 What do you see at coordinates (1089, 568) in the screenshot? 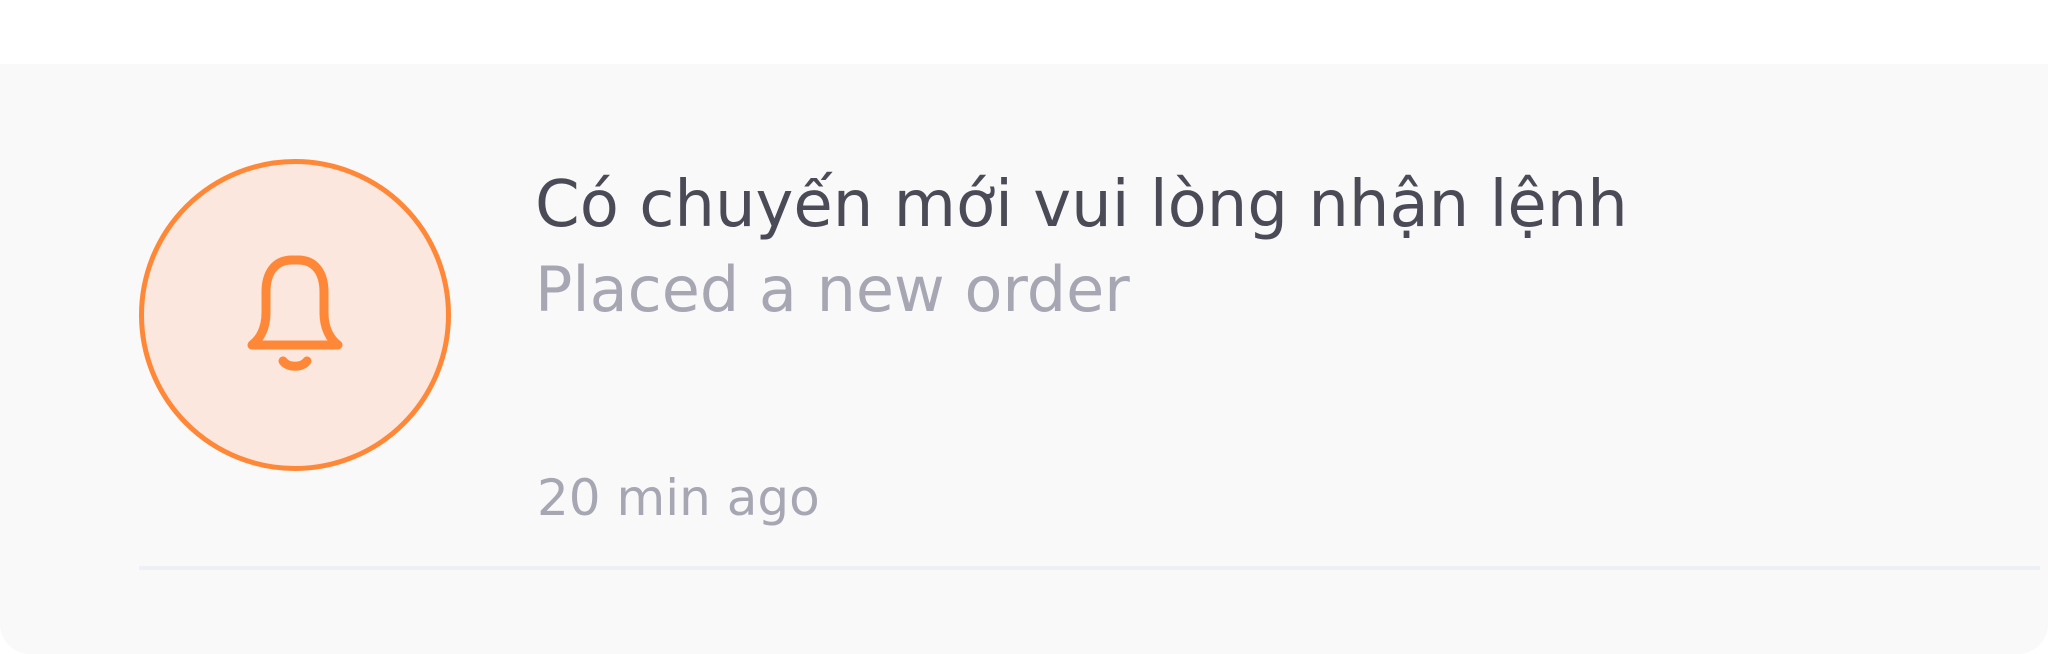
I see `divider` at bounding box center [1089, 568].